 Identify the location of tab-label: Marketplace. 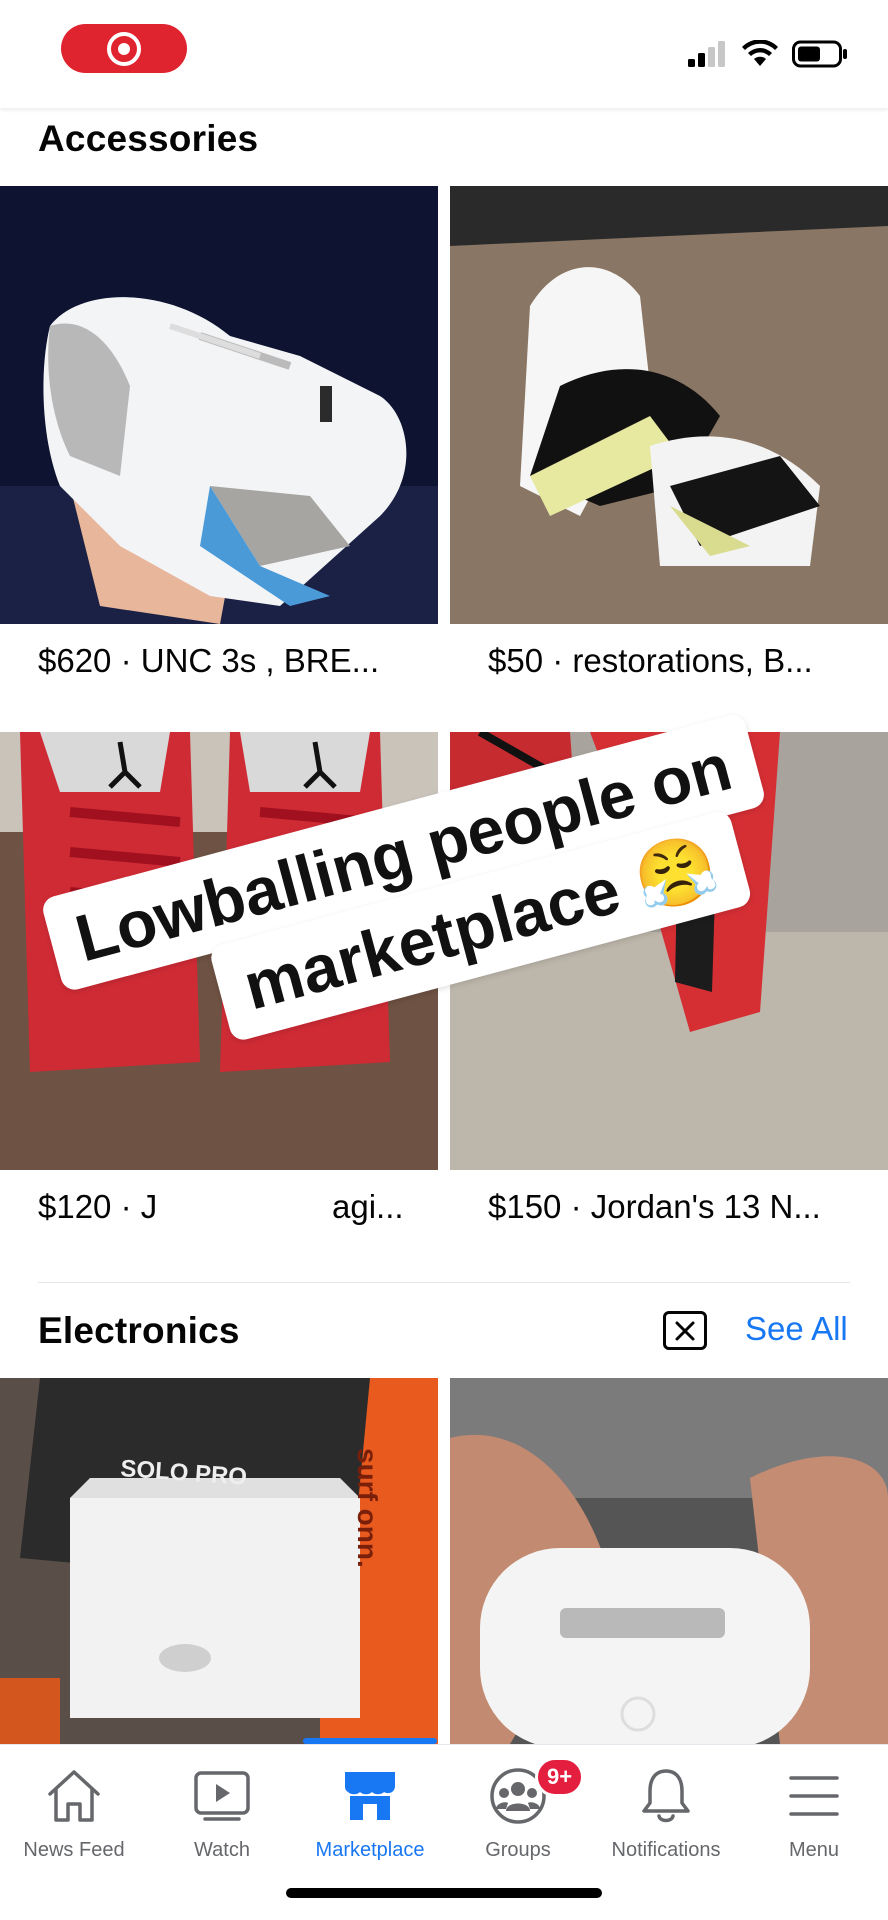
(370, 1850).